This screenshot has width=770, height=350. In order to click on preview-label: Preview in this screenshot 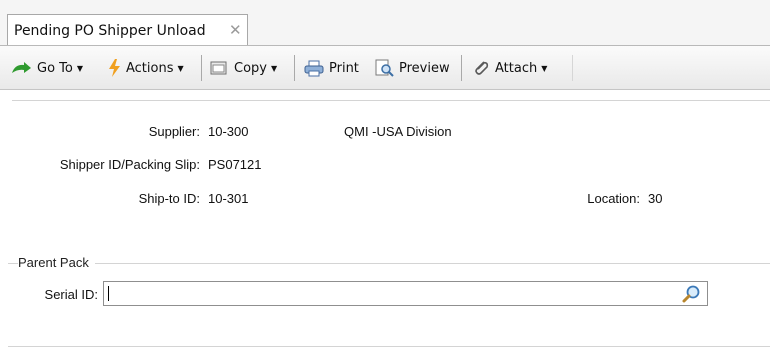, I will do `click(424, 68)`.